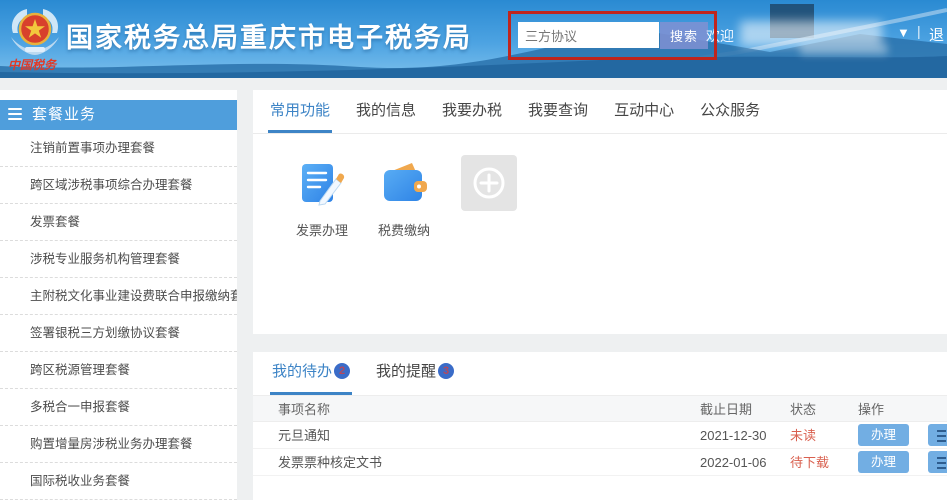  Describe the element at coordinates (600, 373) in the screenshot. I see `todo-tabbar: 我的待办 2 我的提醒 3` at that location.